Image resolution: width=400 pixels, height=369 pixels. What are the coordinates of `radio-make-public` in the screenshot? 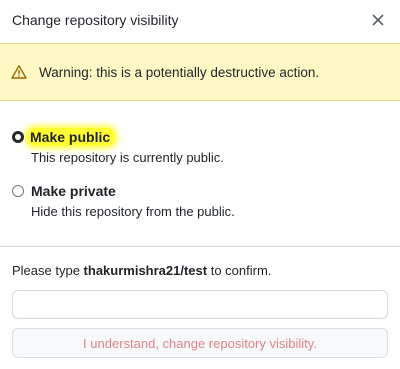 It's located at (18, 137).